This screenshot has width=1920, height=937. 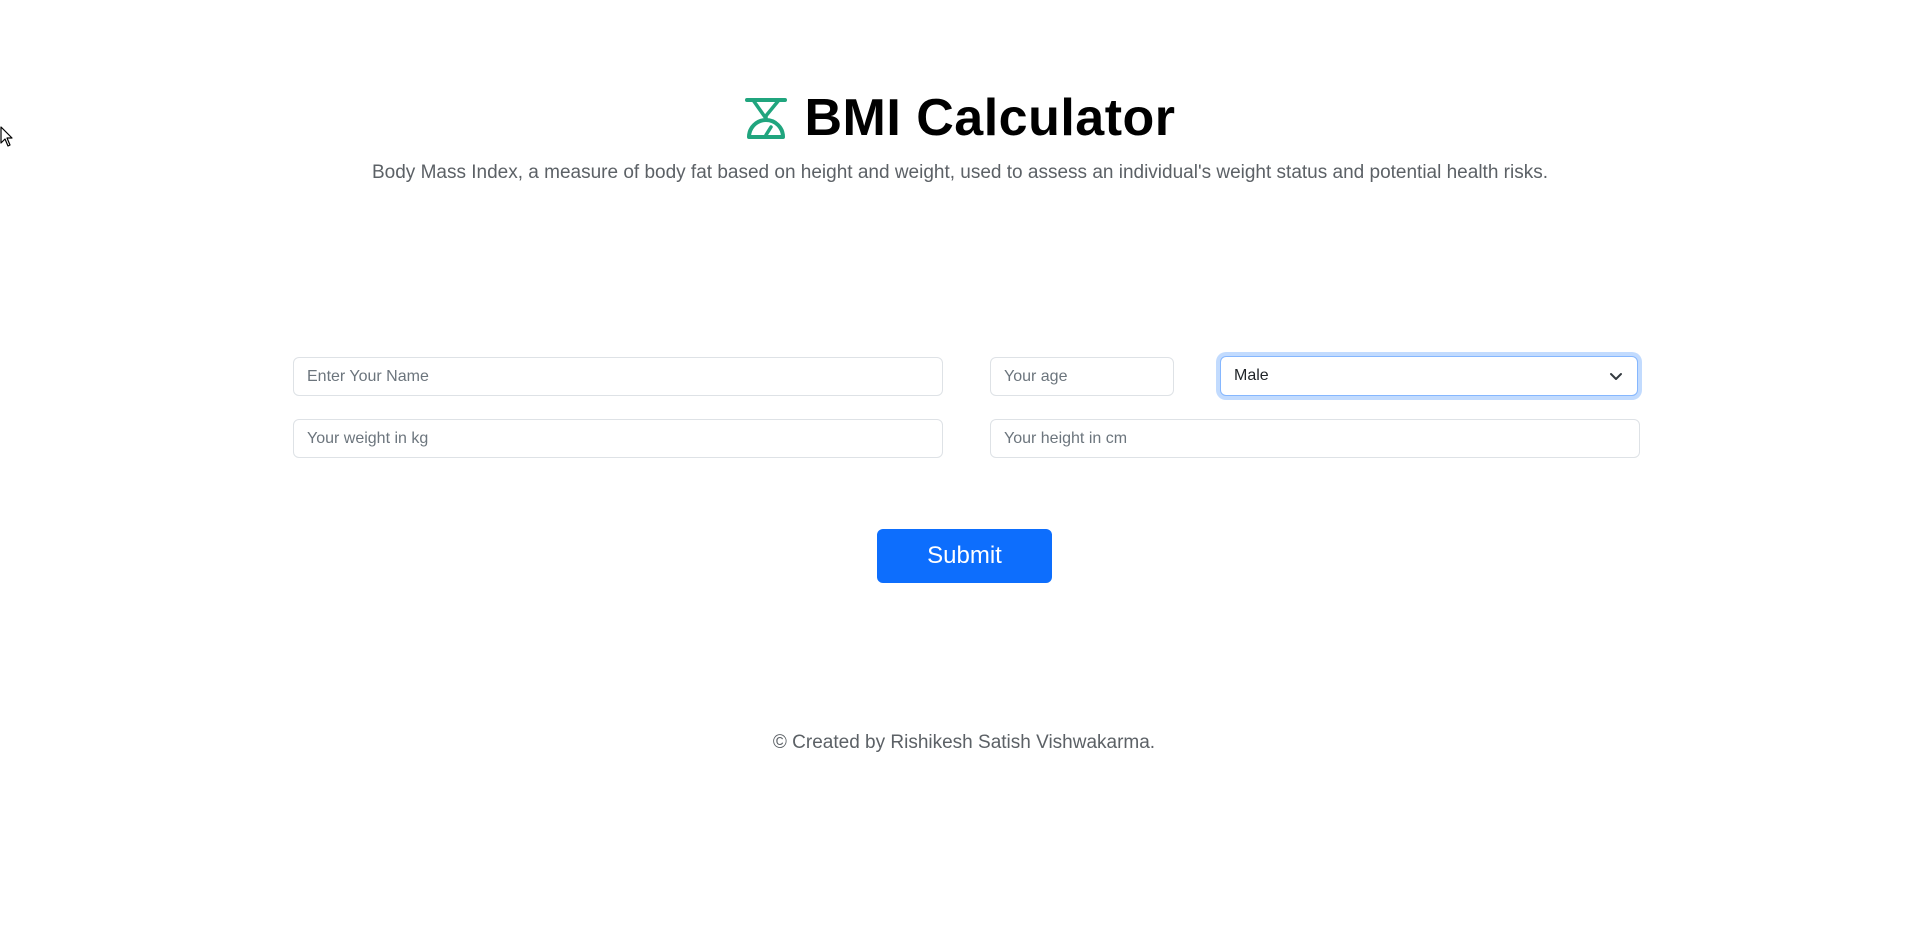 What do you see at coordinates (1616, 376) in the screenshot?
I see `chevron-down-icon` at bounding box center [1616, 376].